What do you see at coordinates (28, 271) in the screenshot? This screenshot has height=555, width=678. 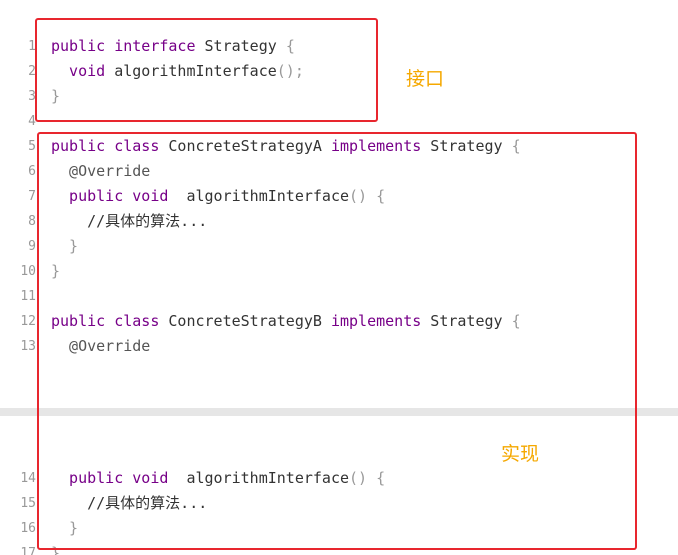 I see `line-number: 10` at bounding box center [28, 271].